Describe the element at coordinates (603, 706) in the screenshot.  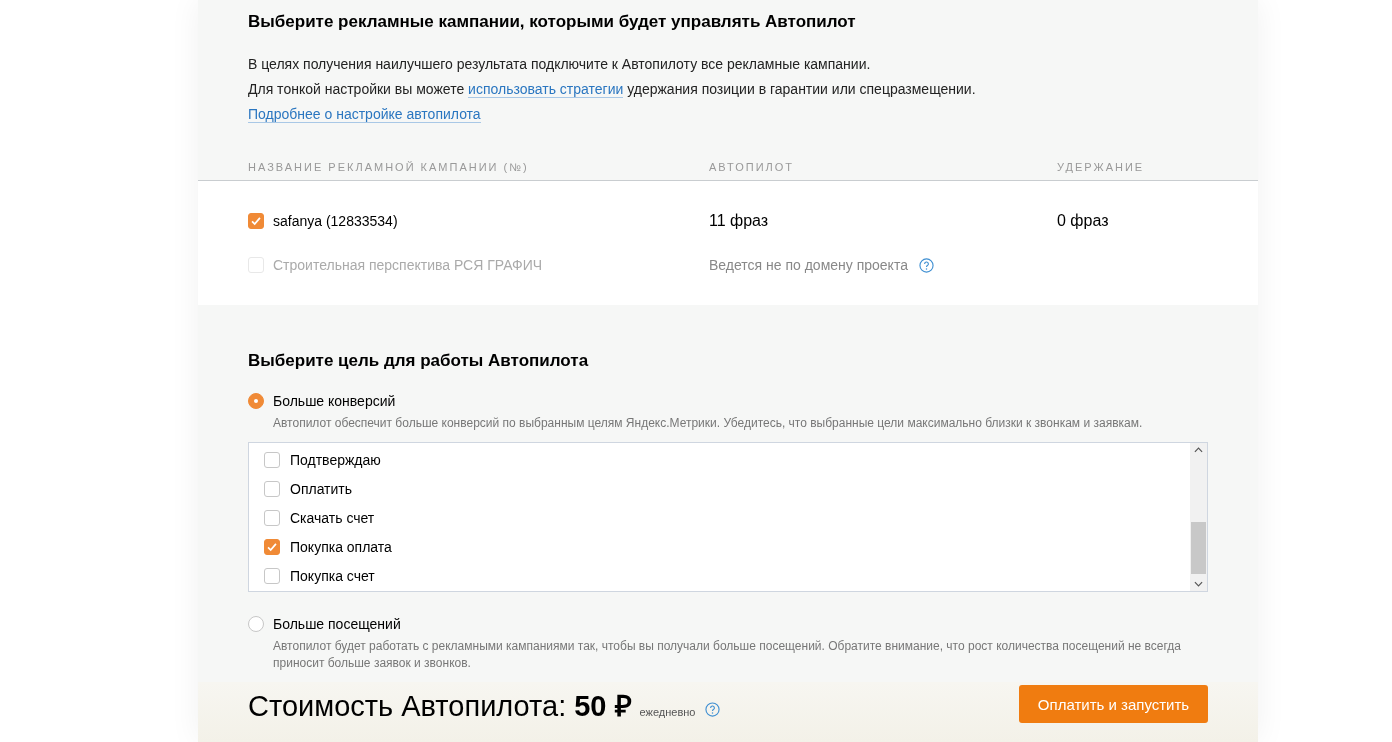
I see `price-value: 50 ₽` at that location.